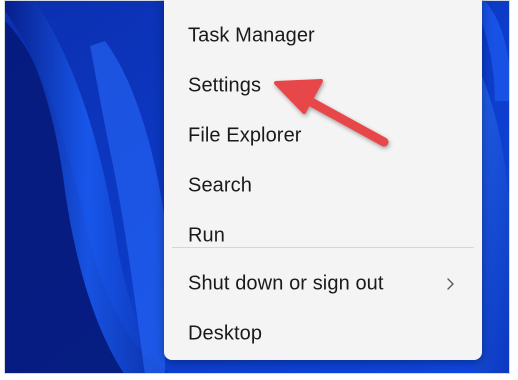 The width and height of the screenshot is (518, 380). I want to click on menu-item-label: Run, so click(206, 235).